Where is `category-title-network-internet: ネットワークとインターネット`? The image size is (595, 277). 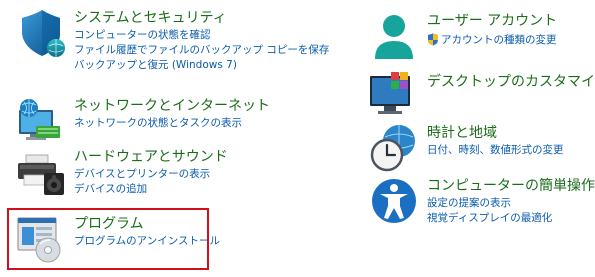 category-title-network-internet: ネットワークとインターネット is located at coordinates (172, 106).